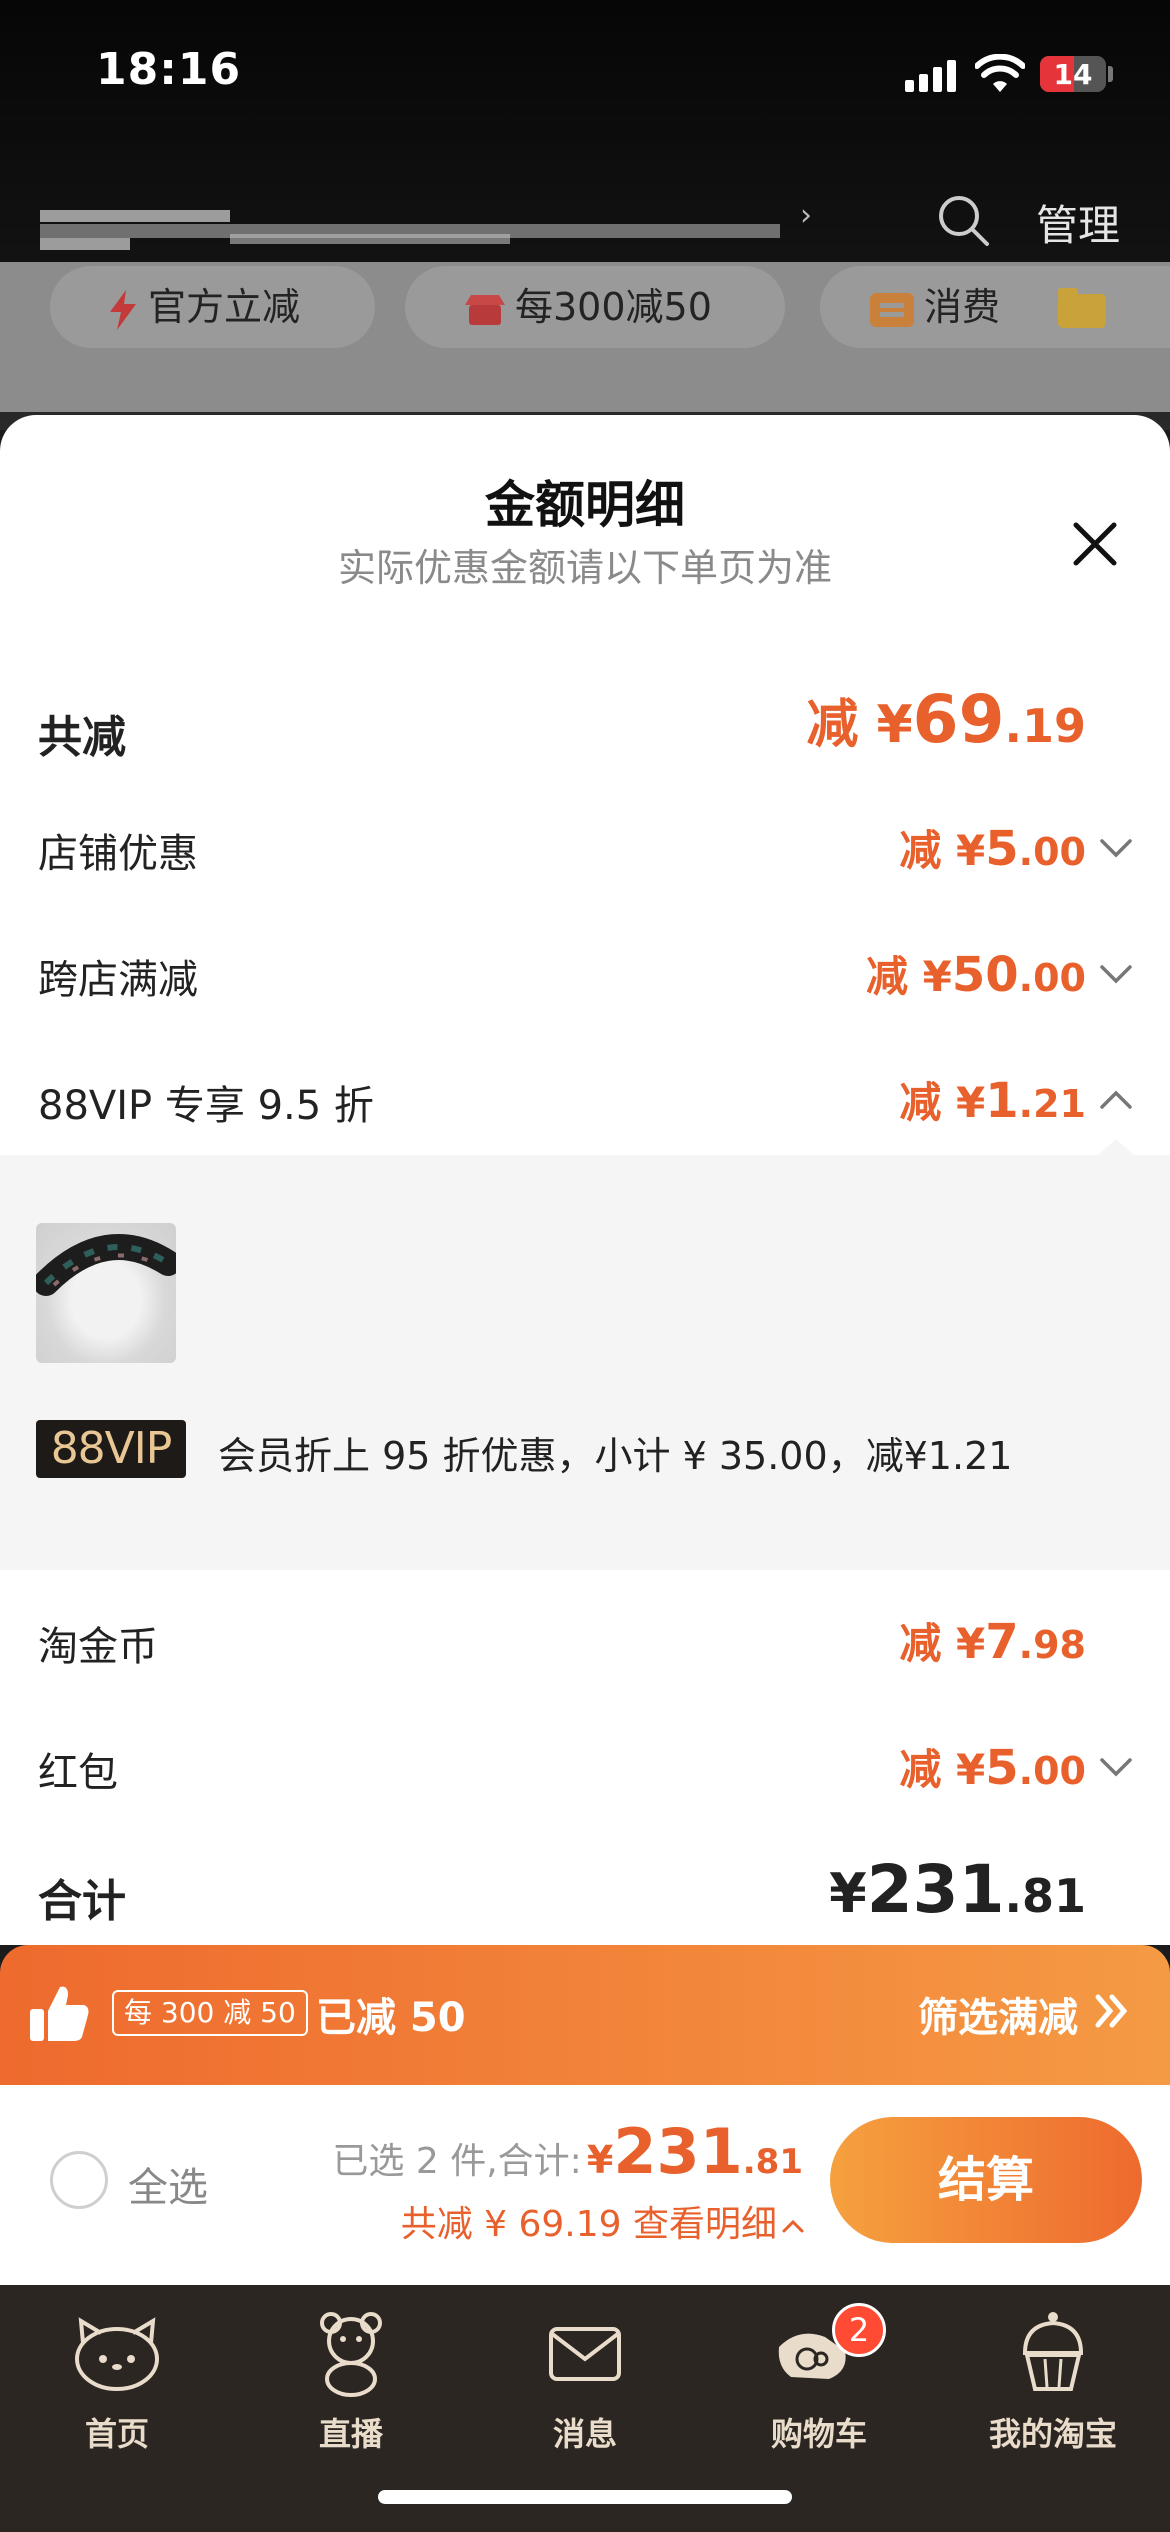 This screenshot has height=2532, width=1170. What do you see at coordinates (585, 1640) in the screenshot?
I see `coin-discount-row: 淘金币 减 ¥7.98` at bounding box center [585, 1640].